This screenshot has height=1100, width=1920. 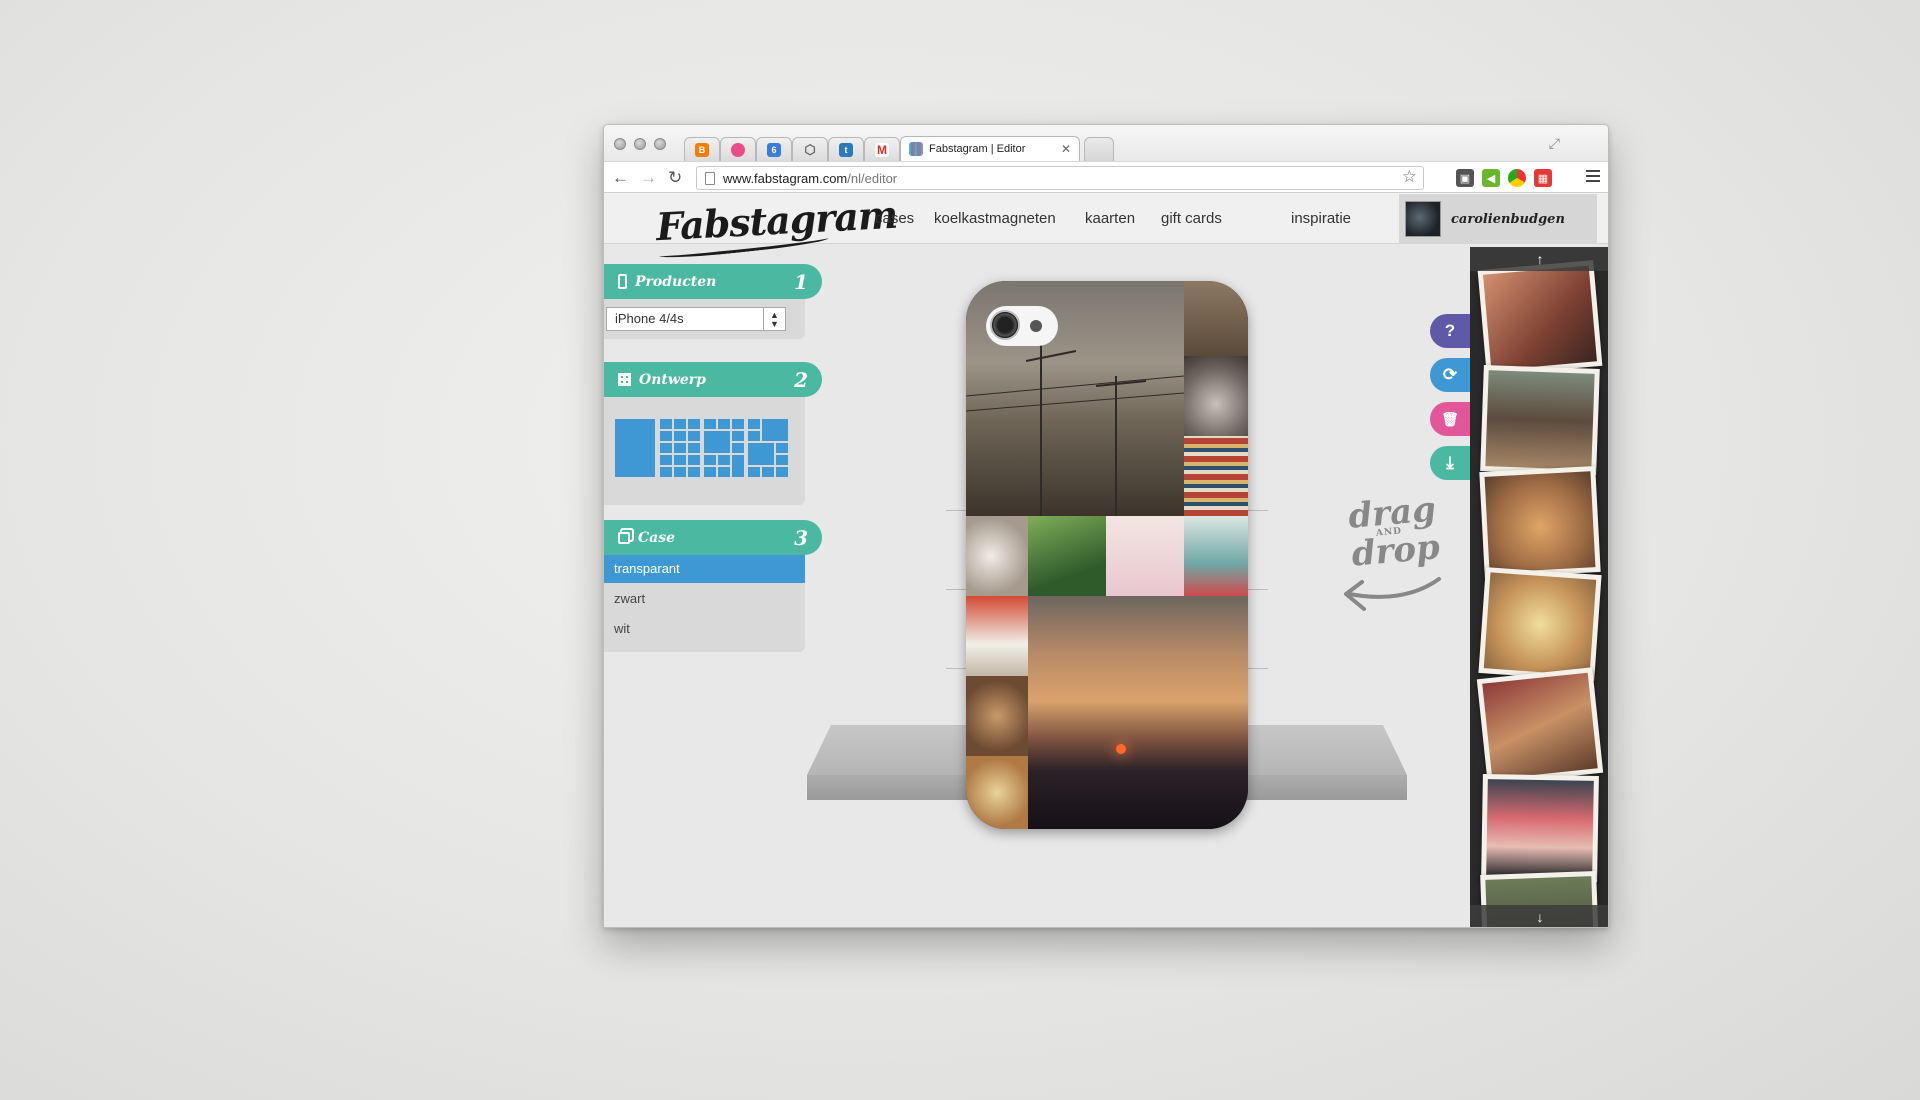 I want to click on tab-title: Fabstagram | Editor, so click(x=977, y=149).